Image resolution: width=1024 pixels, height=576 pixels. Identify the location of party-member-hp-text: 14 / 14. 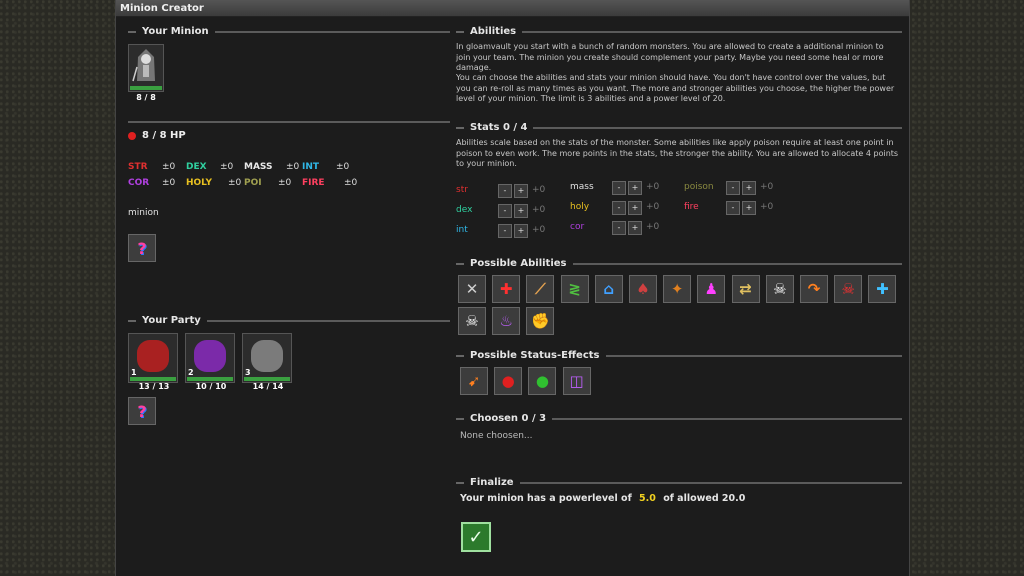
(268, 386).